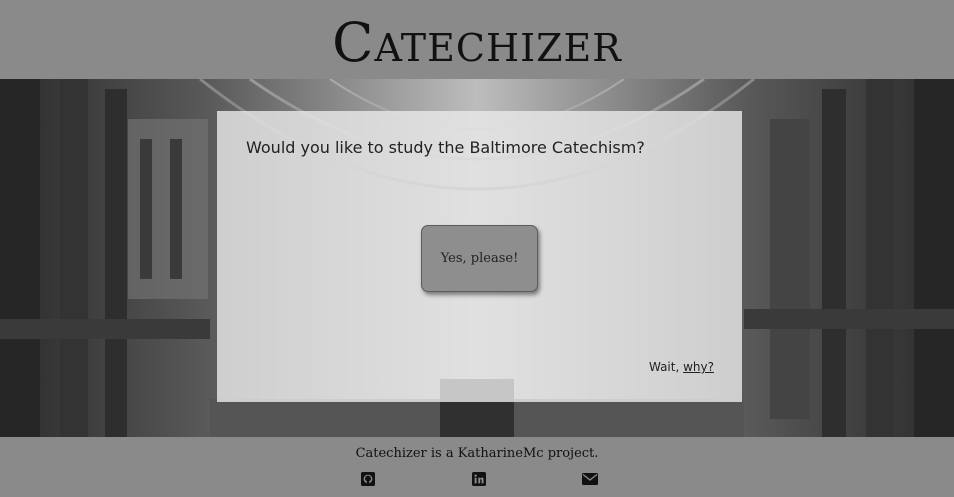  What do you see at coordinates (666, 367) in the screenshot?
I see `wait-prefix: Wait,` at bounding box center [666, 367].